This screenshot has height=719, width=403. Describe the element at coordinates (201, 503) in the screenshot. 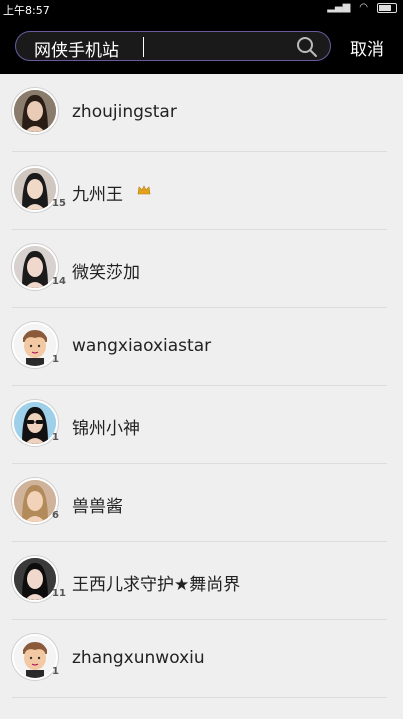

I see `user-row: 6 兽兽酱` at that location.